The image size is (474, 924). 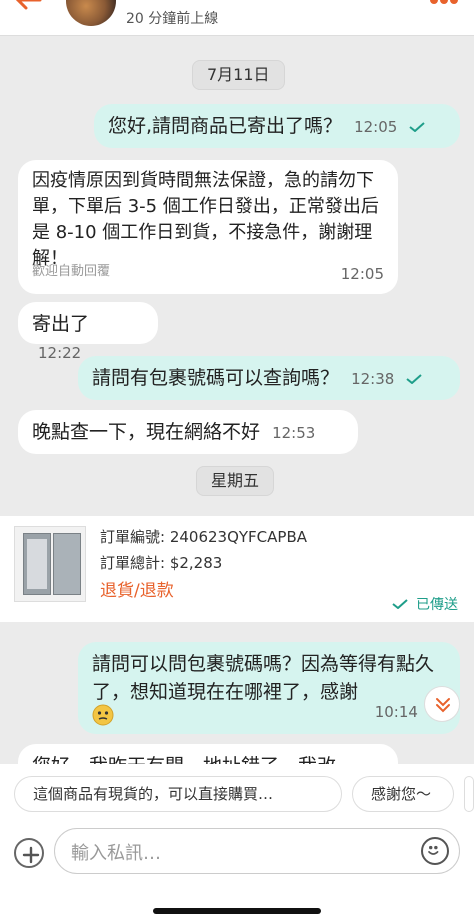 I want to click on message-outgoing: 您好,請問商品已寄出了嗎？ 12:05, so click(x=277, y=126).